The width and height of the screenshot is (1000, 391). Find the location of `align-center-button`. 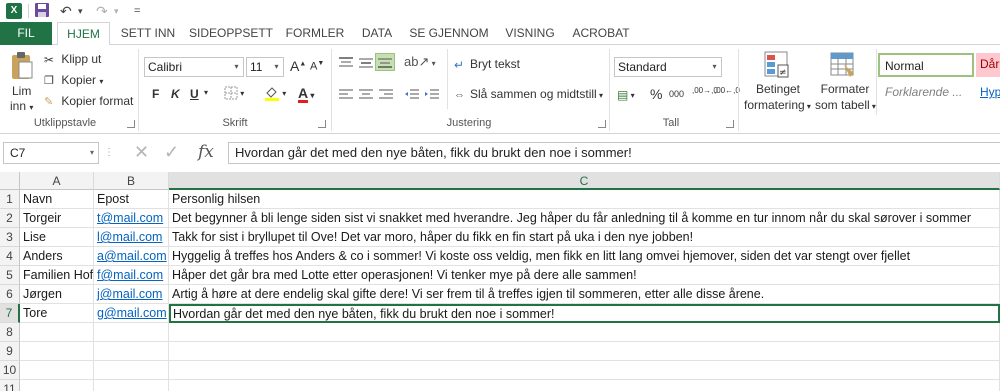

align-center-button is located at coordinates (366, 94).